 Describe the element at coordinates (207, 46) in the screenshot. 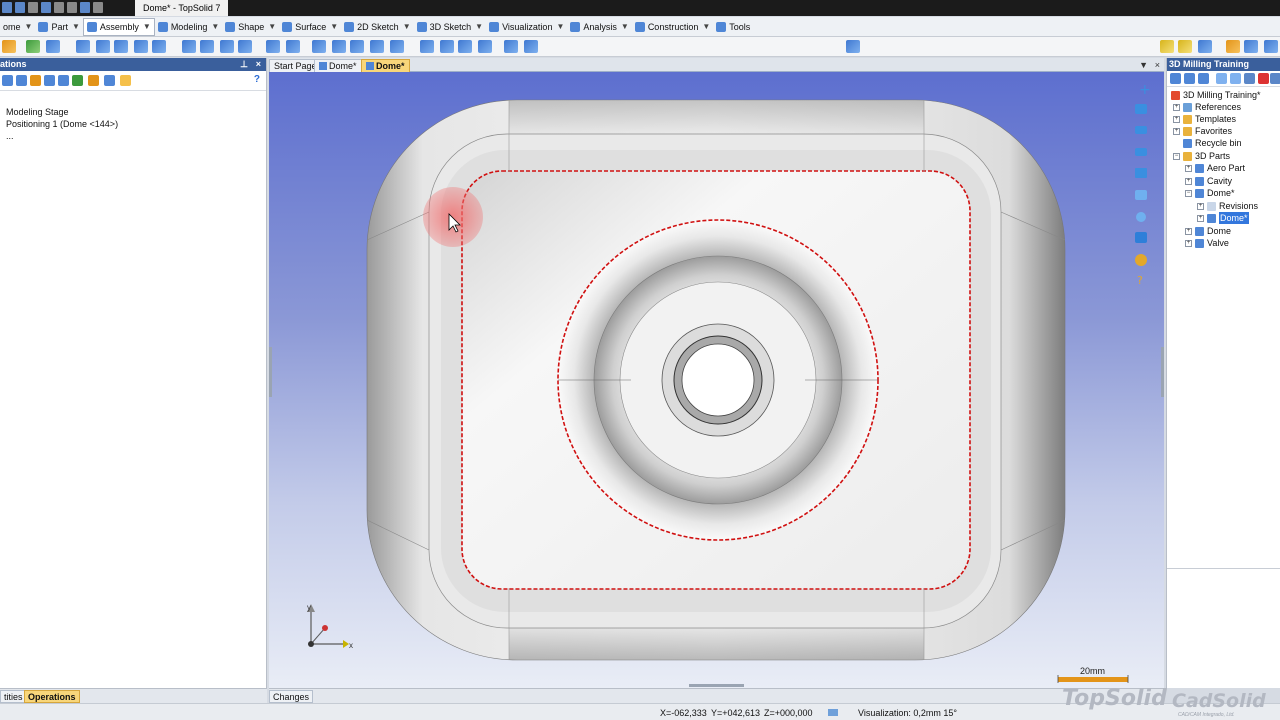

I see `angle-constraint-icon` at that location.